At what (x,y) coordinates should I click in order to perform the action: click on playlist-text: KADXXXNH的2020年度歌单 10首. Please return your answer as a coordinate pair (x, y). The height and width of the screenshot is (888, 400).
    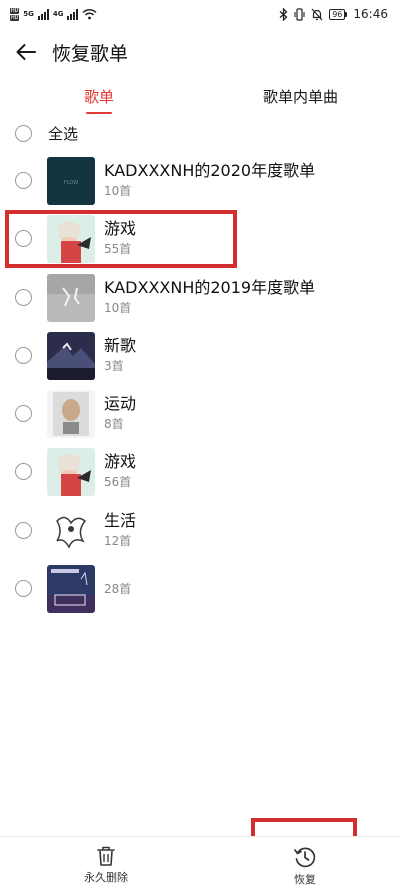
    Looking at the image, I should click on (209, 180).